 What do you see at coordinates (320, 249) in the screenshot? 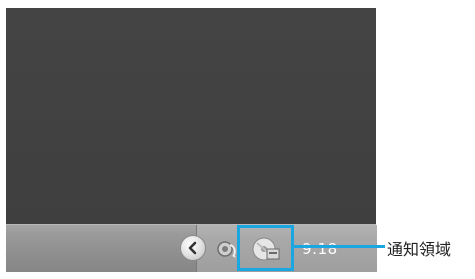
I see `taskbar-clock: 9:18` at bounding box center [320, 249].